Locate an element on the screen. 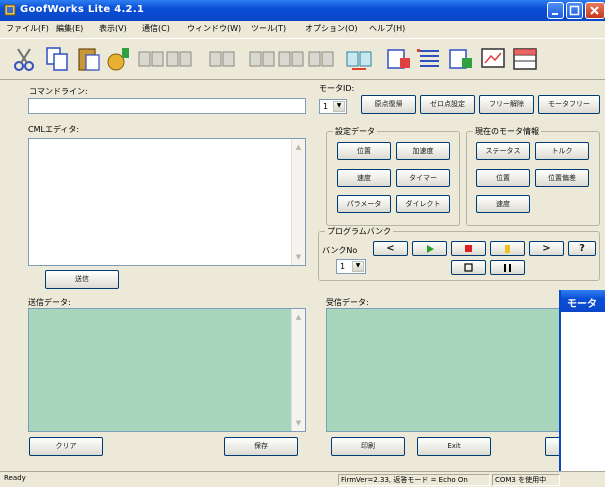 The height and width of the screenshot is (487, 605). motor-id-label: モータID: is located at coordinates (337, 88).